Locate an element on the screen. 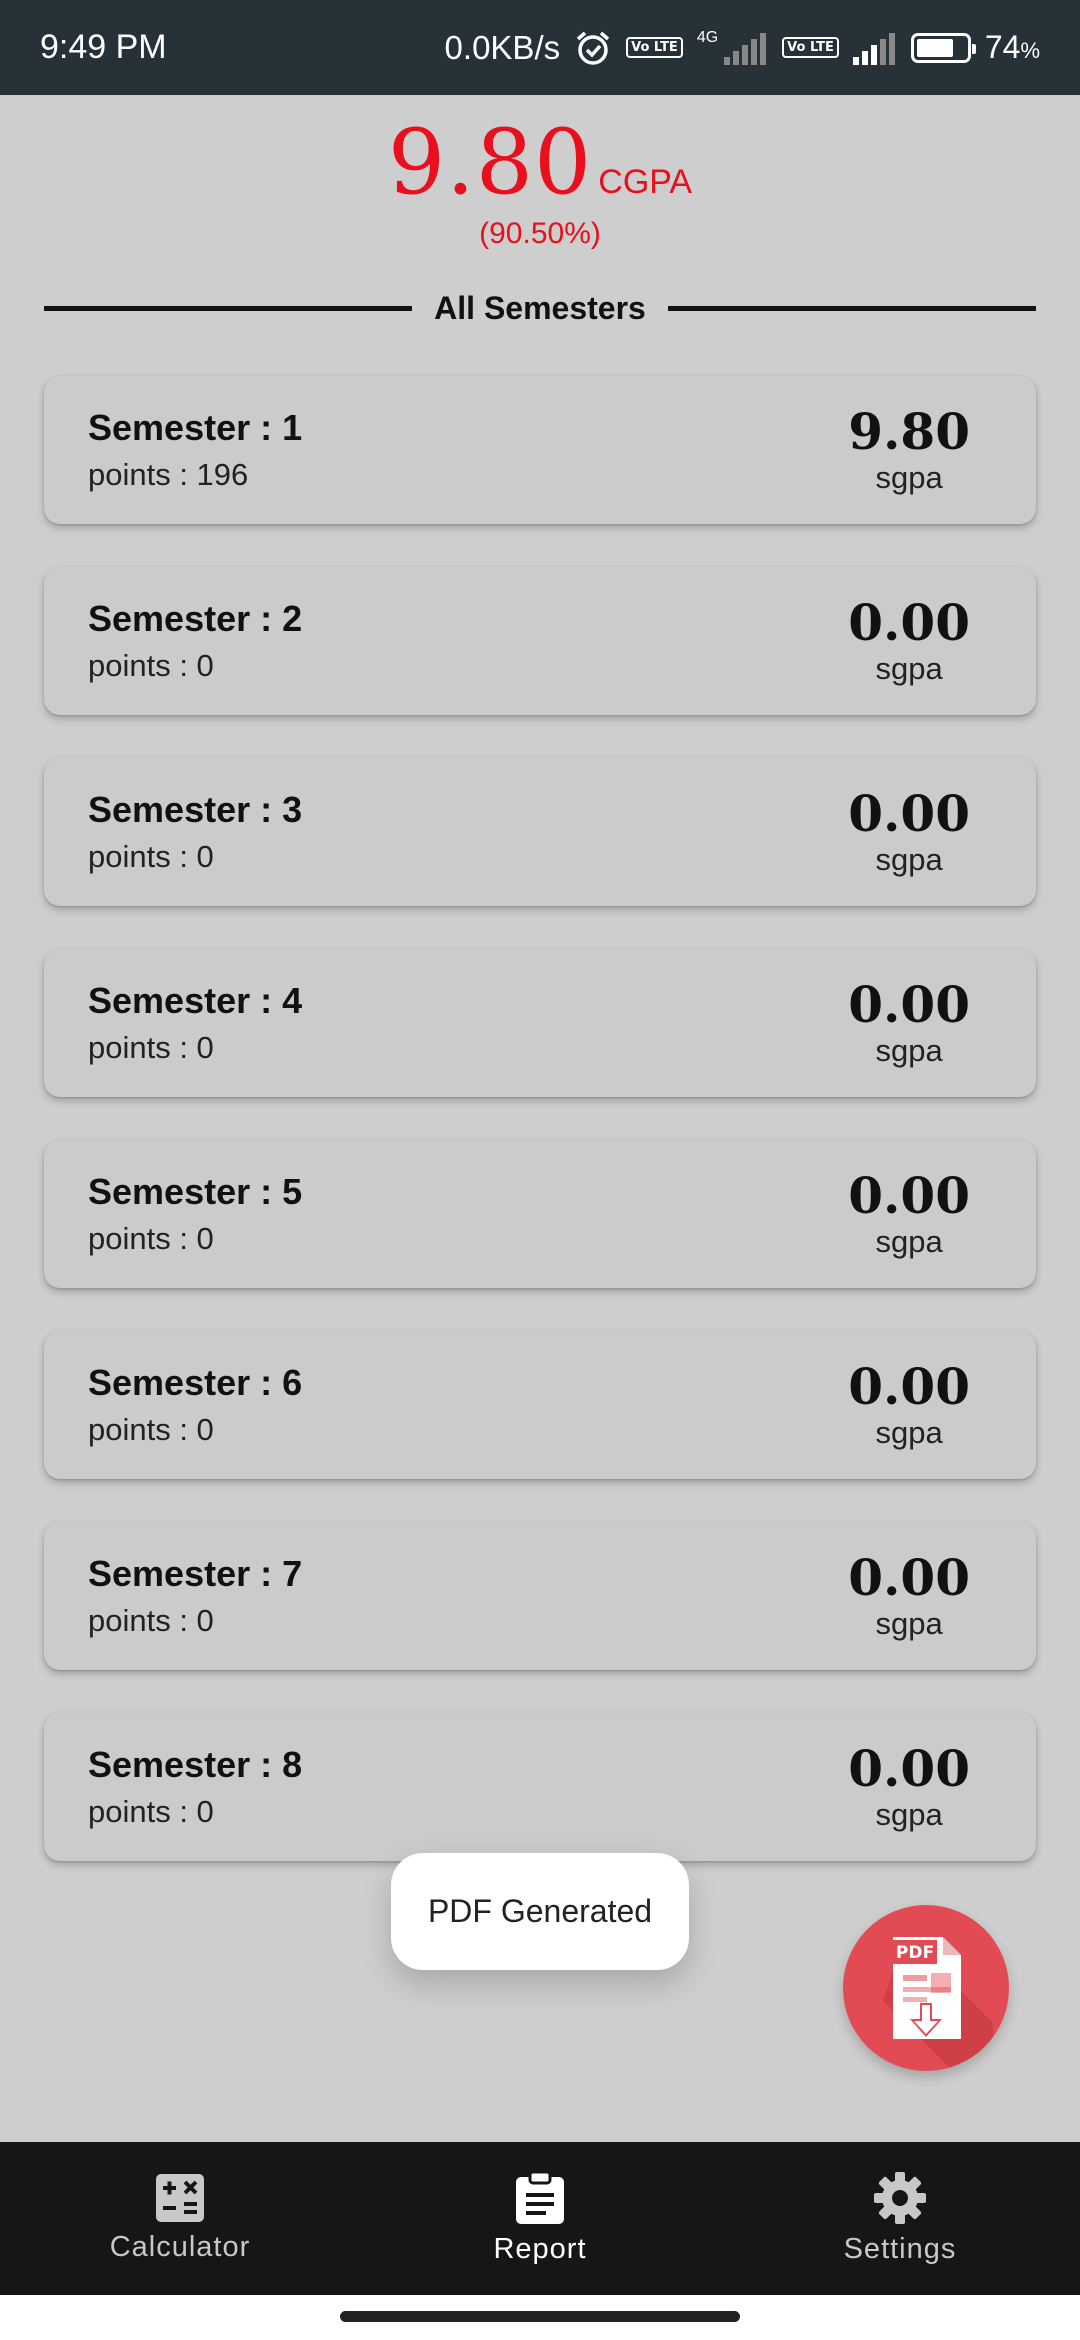 This screenshot has height=2340, width=1080. home-gesture-bar is located at coordinates (540, 2316).